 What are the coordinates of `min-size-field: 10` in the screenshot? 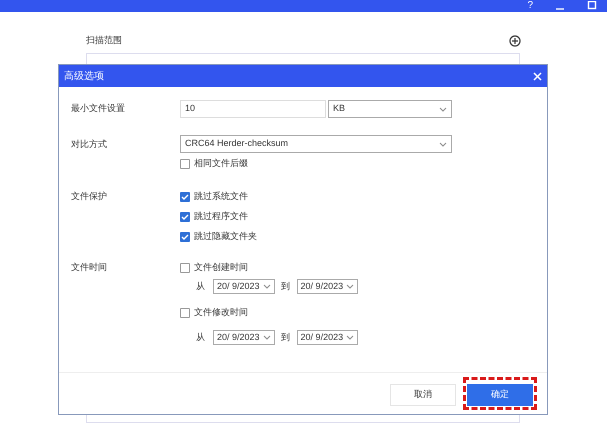 It's located at (253, 109).